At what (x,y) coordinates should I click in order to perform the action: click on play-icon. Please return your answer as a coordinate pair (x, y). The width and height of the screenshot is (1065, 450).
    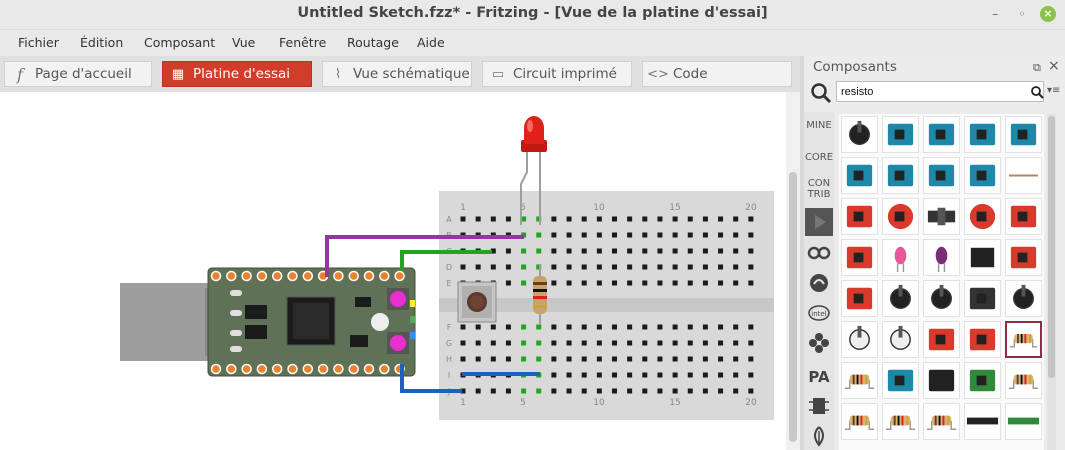
    Looking at the image, I should click on (819, 222).